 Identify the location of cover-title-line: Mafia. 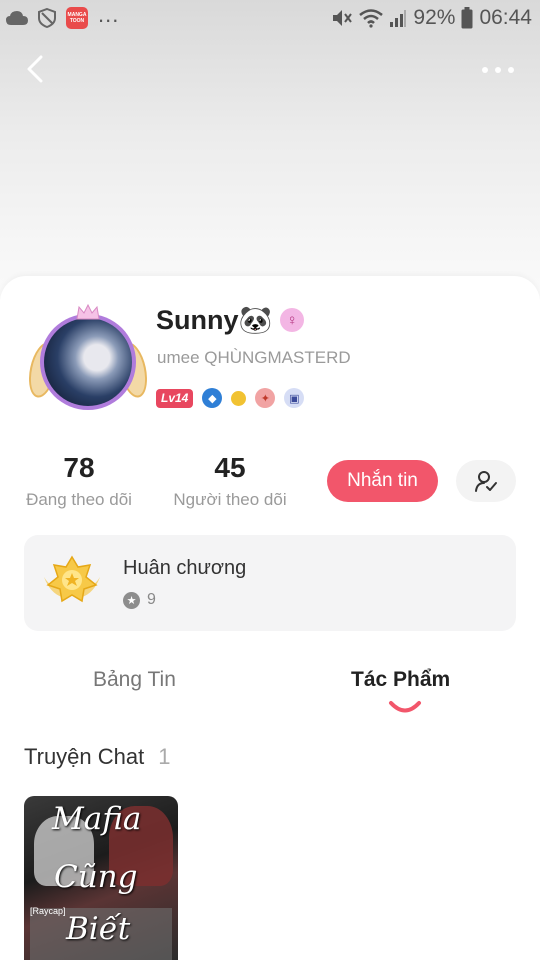
(97, 819).